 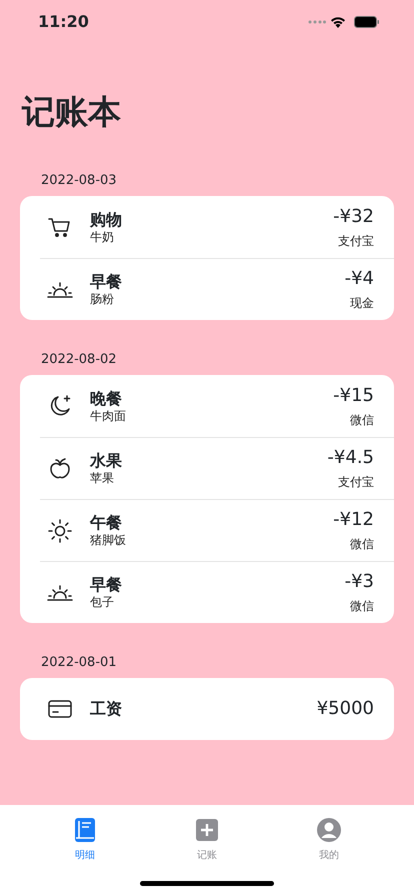 What do you see at coordinates (106, 523) in the screenshot?
I see `entry-title: 午餐` at bounding box center [106, 523].